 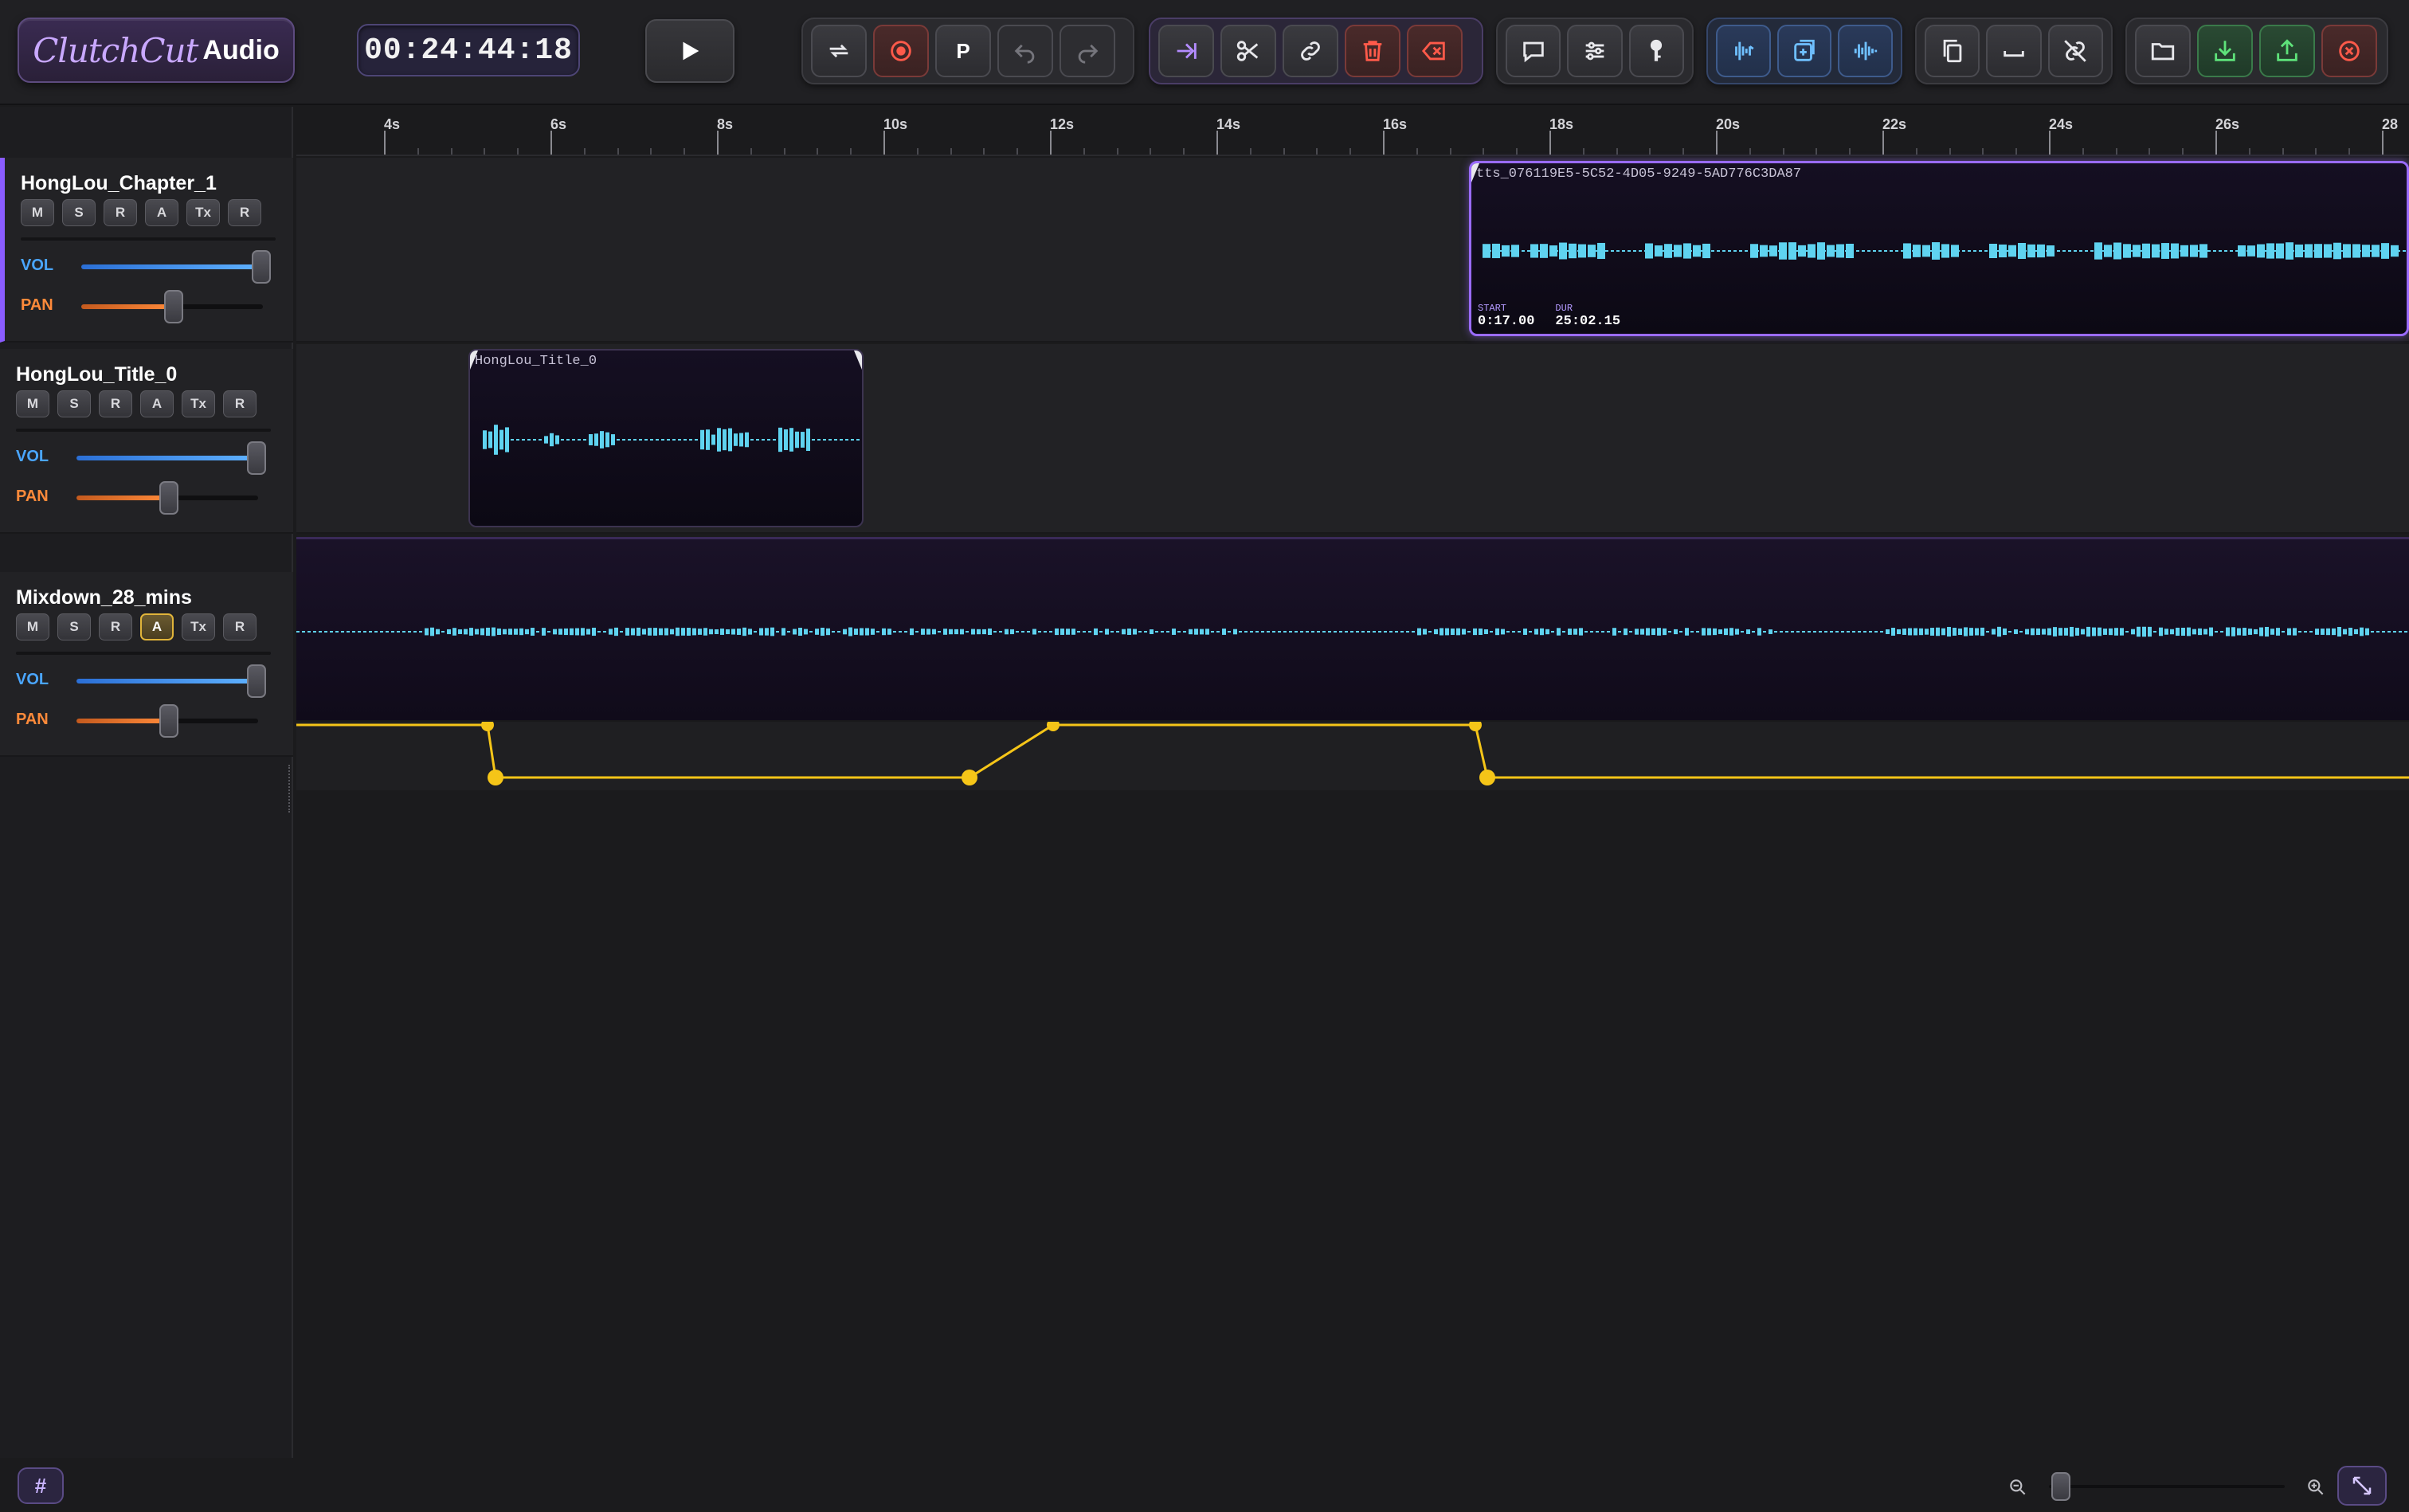 I want to click on track-buttons: M S R A Tx R, so click(x=136, y=627).